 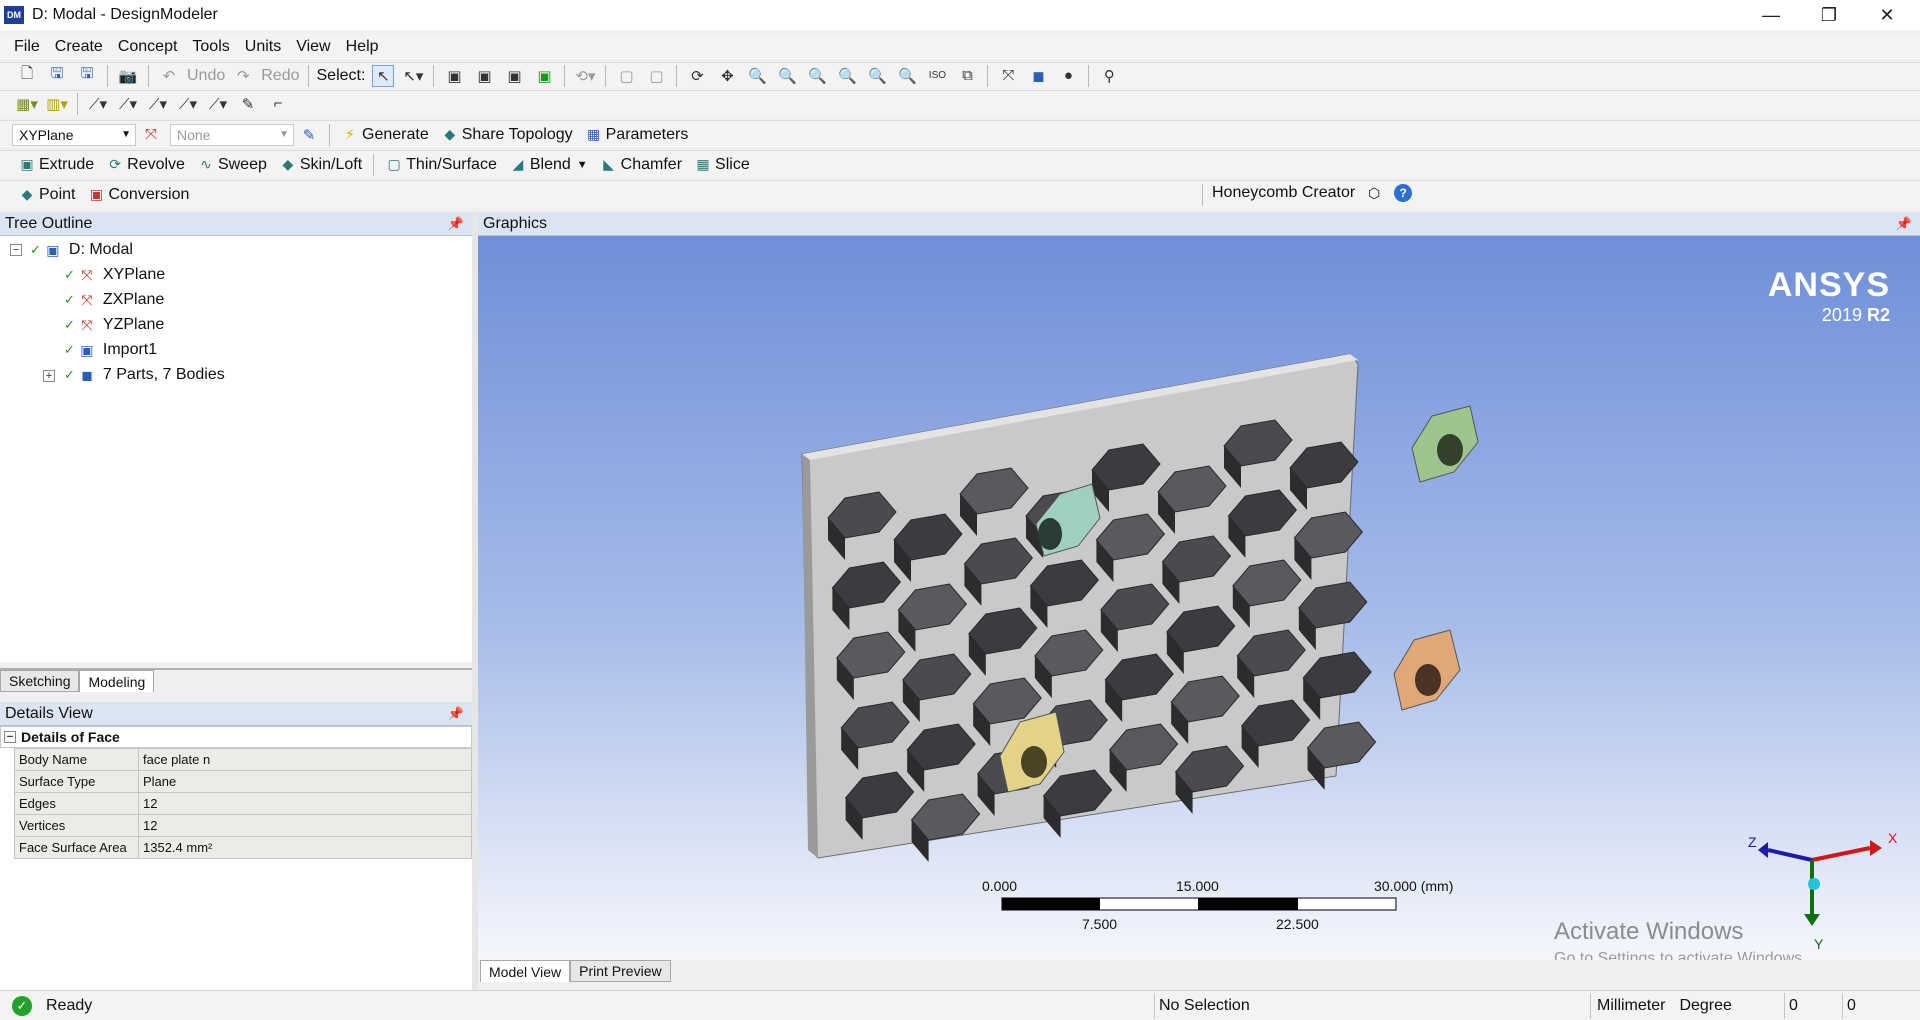 I want to click on details-row: Vertices 12, so click(x=243, y=825).